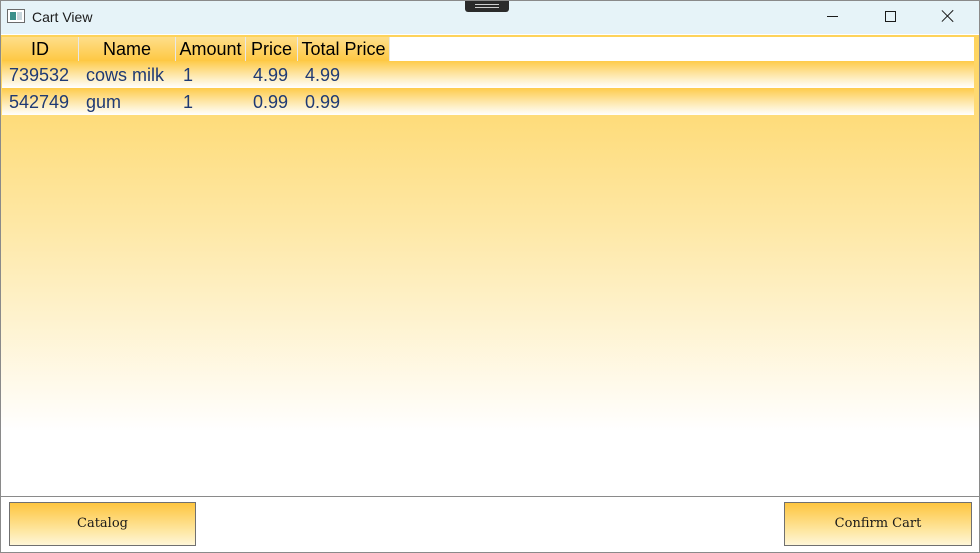 This screenshot has height=553, width=980. I want to click on column-header-total-price: Total Price, so click(344, 49).